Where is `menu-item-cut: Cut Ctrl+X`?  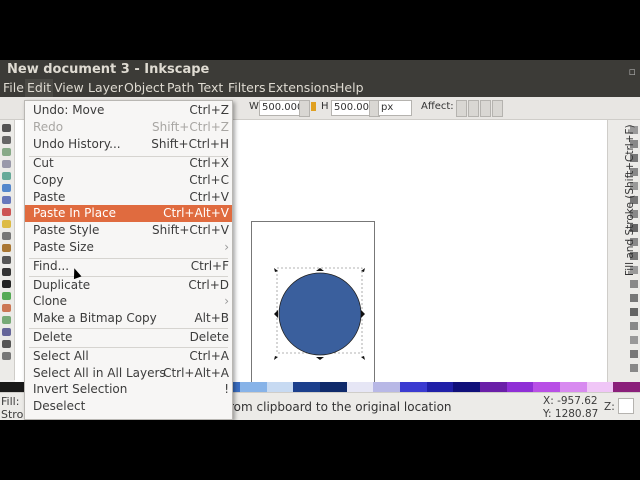 menu-item-cut: Cut Ctrl+X is located at coordinates (128, 163).